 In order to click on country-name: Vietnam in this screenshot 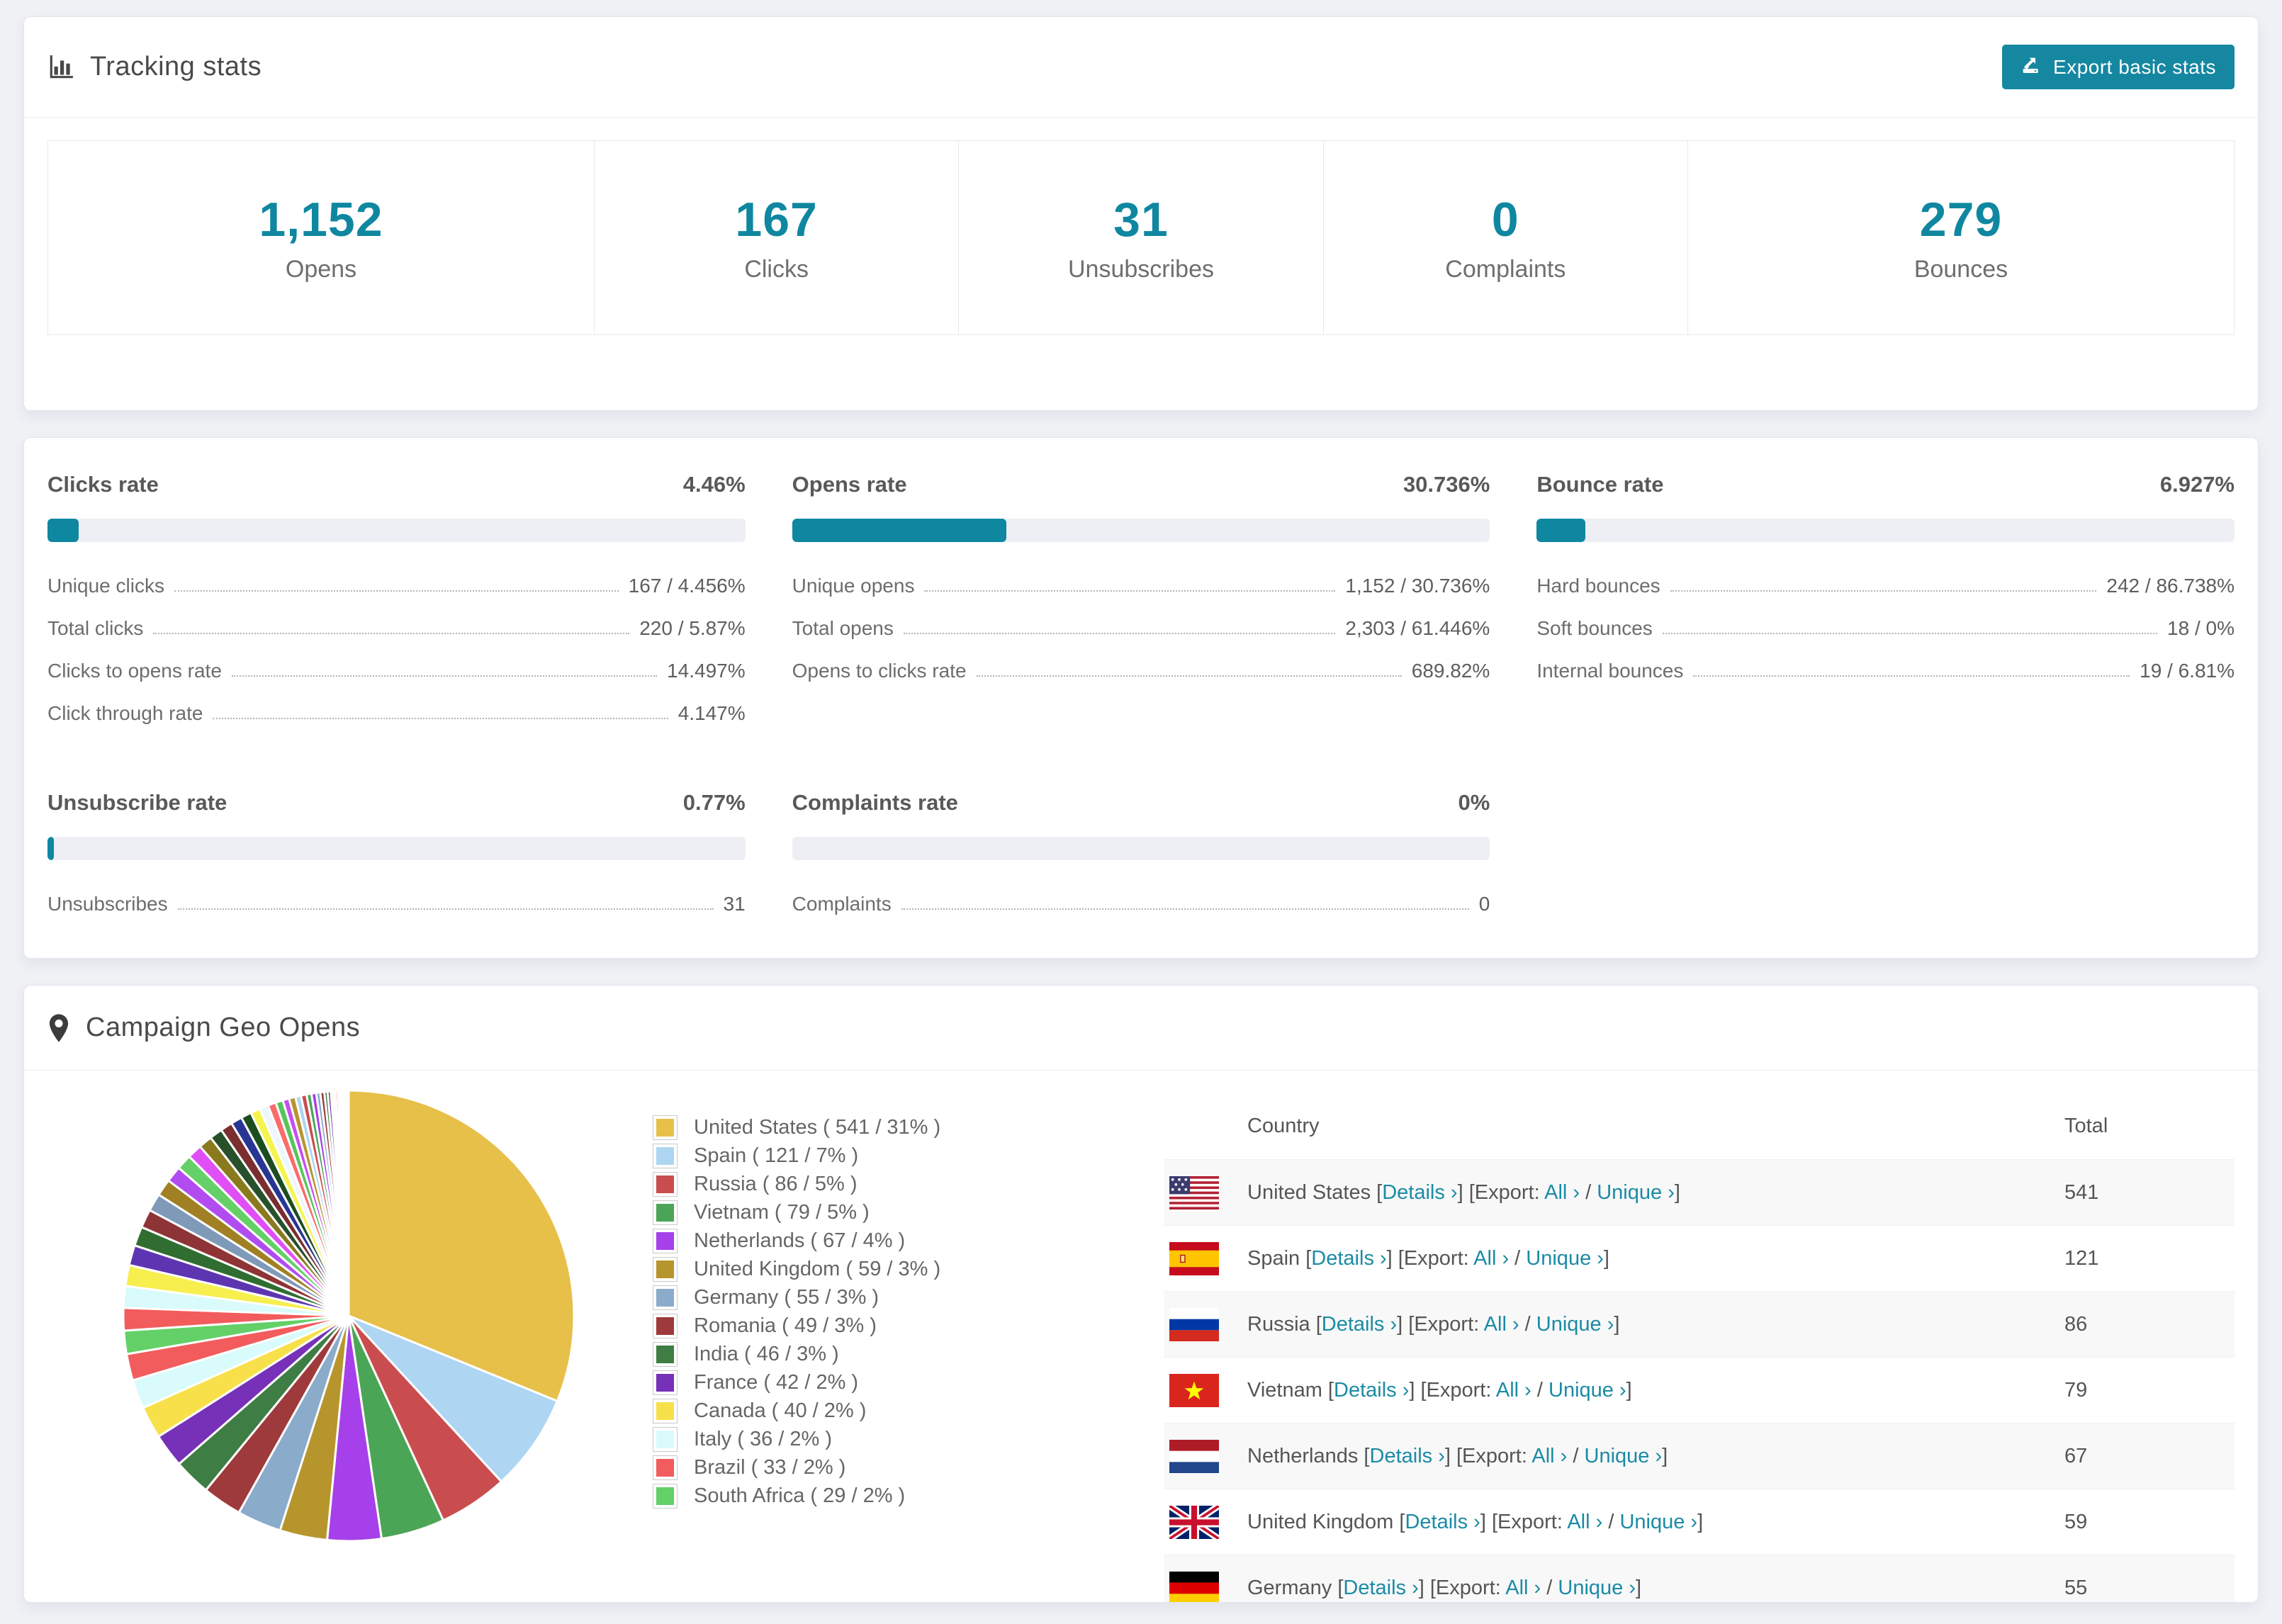, I will do `click(1285, 1390)`.